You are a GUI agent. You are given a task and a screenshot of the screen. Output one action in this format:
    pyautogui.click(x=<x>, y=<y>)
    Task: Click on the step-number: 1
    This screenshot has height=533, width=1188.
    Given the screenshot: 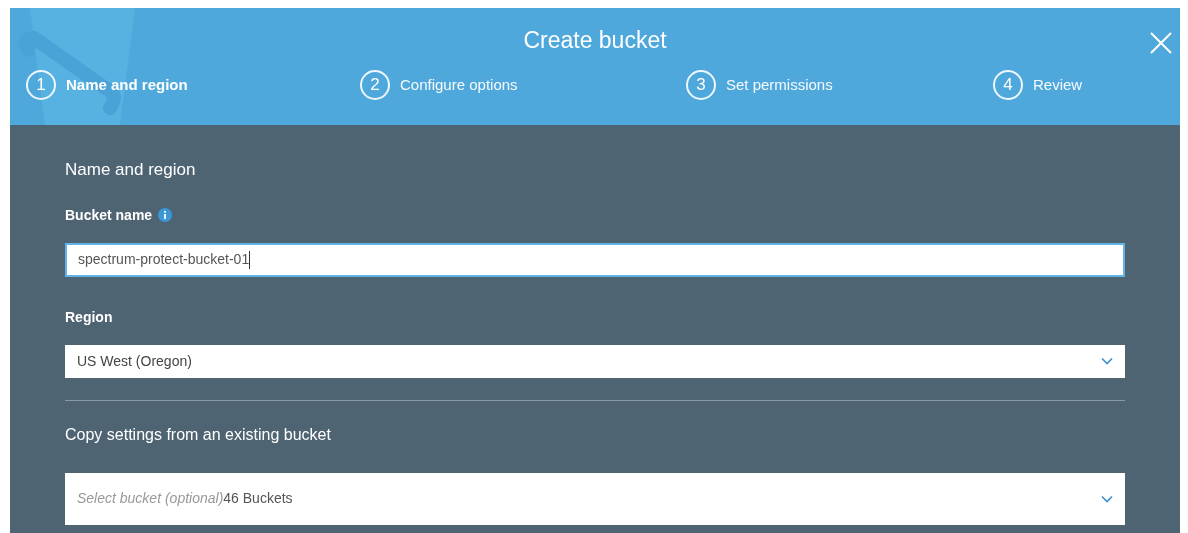 What is the action you would take?
    pyautogui.click(x=41, y=85)
    